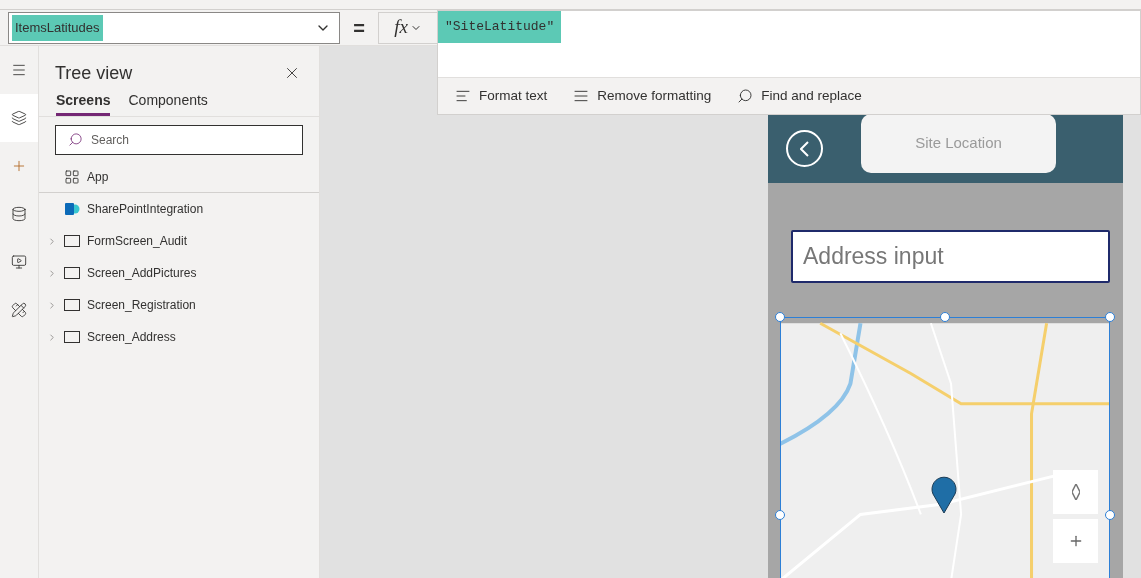  I want to click on toolbar-button: Format text, so click(501, 96).